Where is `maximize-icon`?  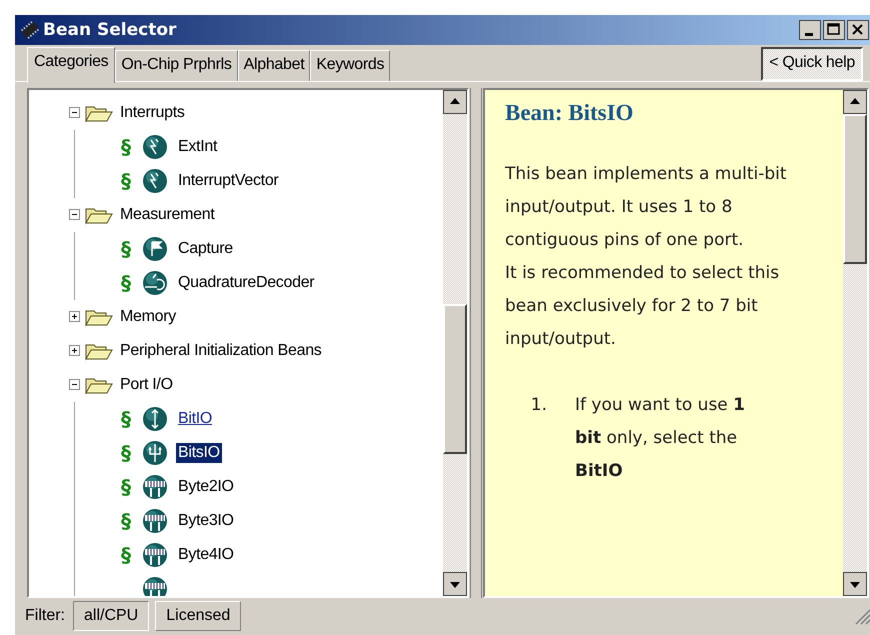
maximize-icon is located at coordinates (834, 30).